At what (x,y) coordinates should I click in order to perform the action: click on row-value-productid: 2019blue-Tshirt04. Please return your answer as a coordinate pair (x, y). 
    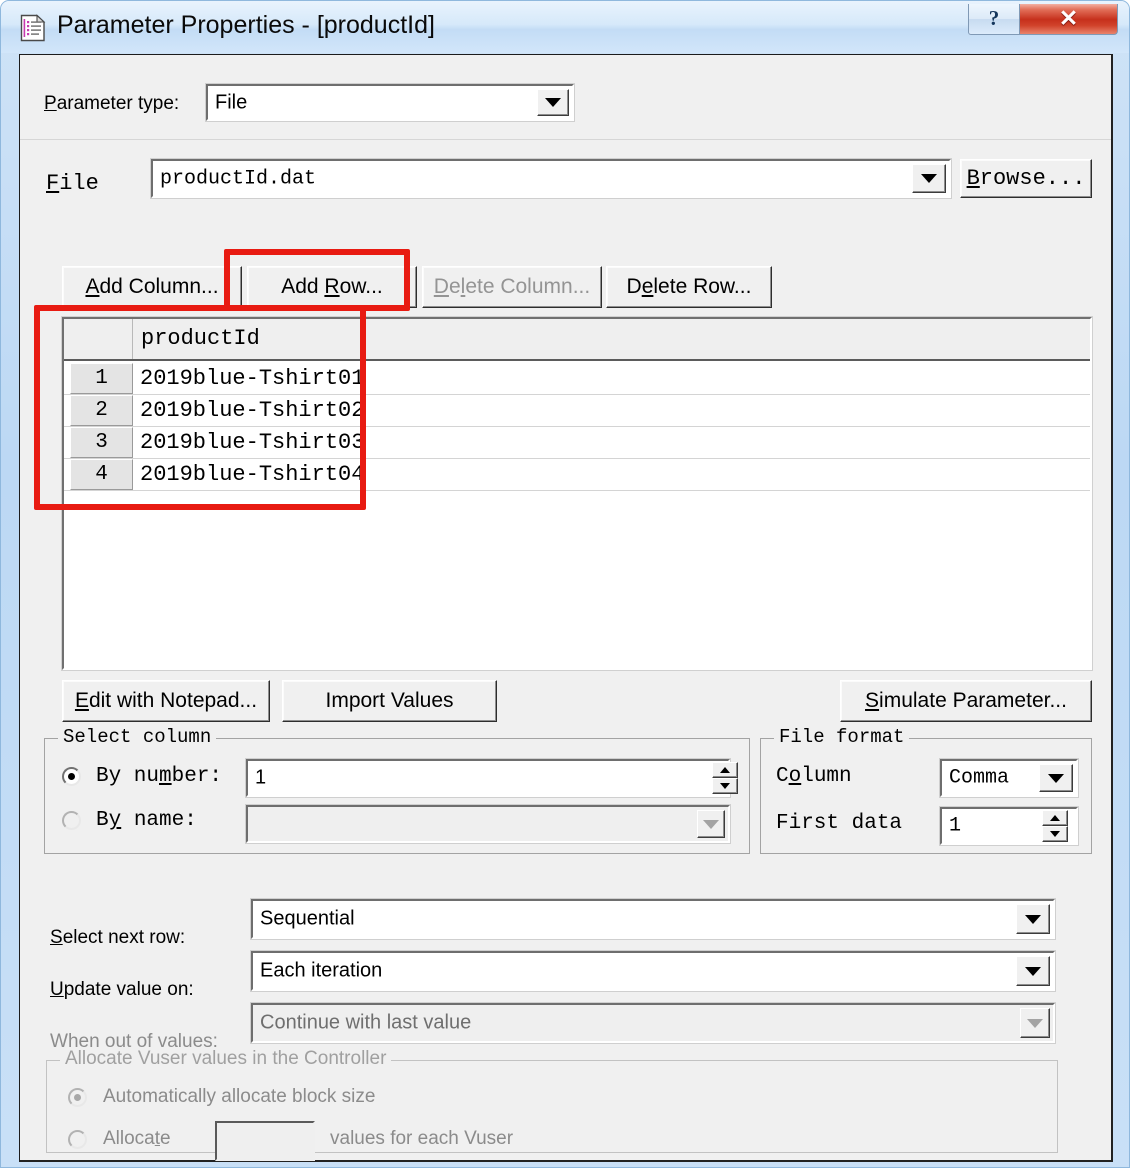
    Looking at the image, I should click on (252, 474).